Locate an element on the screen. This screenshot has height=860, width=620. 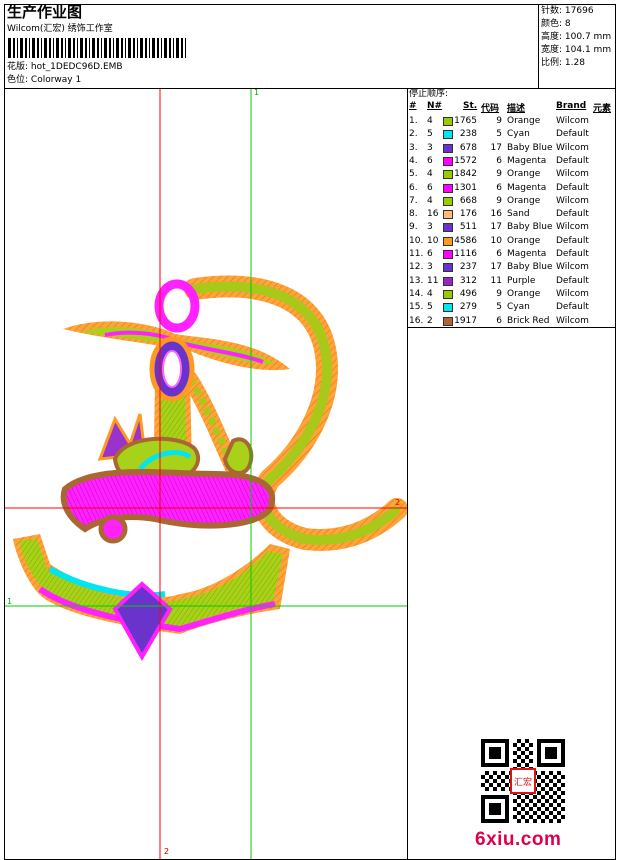
row-stitches: 1116 is located at coordinates (465, 254).